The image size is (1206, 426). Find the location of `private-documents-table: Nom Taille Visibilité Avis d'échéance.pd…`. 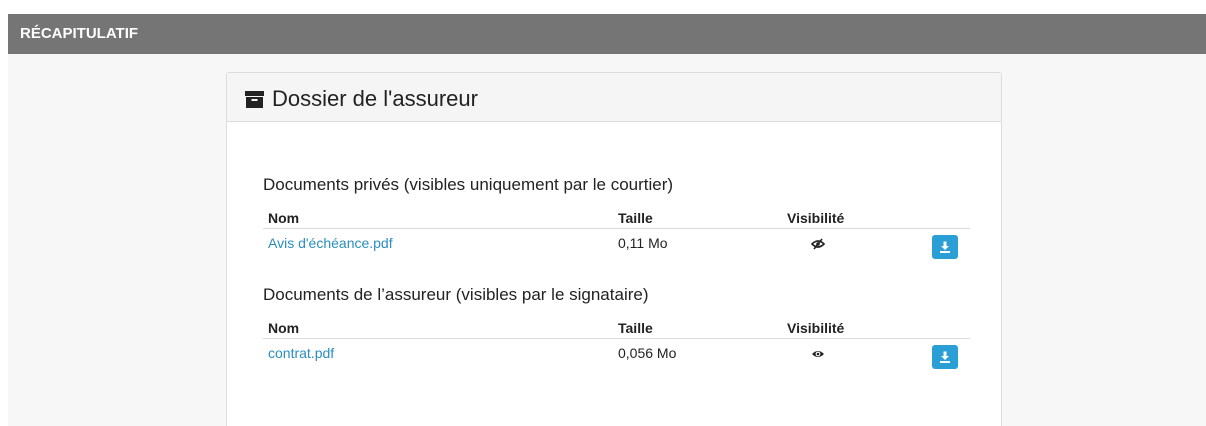

private-documents-table: Nom Taille Visibilité Avis d'échéance.pd… is located at coordinates (616, 233).